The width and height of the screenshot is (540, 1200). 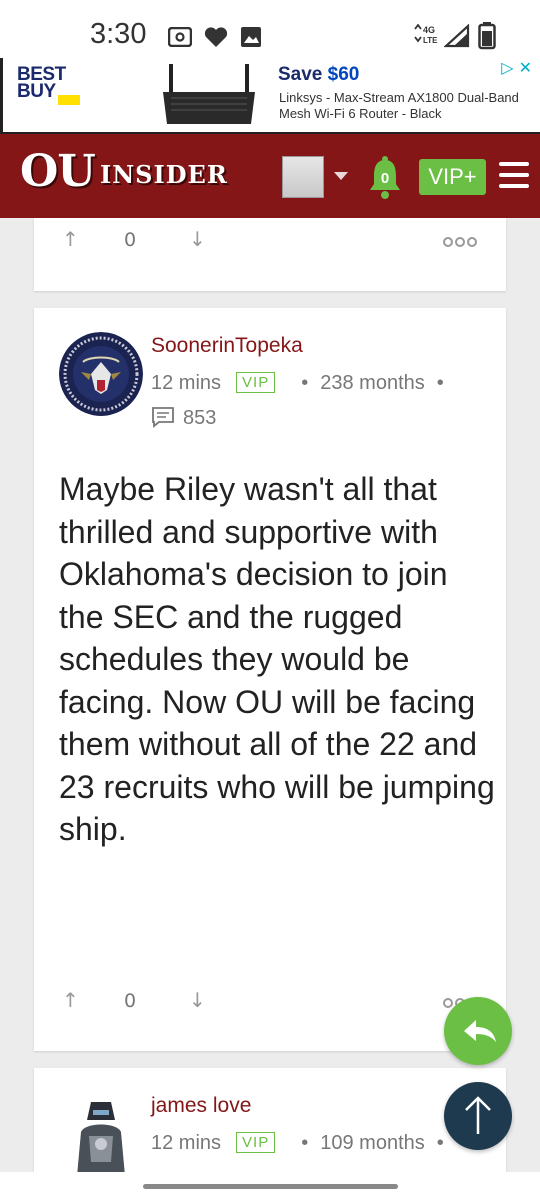 What do you see at coordinates (343, 74) in the screenshot?
I see `ad-headline-amount: $60` at bounding box center [343, 74].